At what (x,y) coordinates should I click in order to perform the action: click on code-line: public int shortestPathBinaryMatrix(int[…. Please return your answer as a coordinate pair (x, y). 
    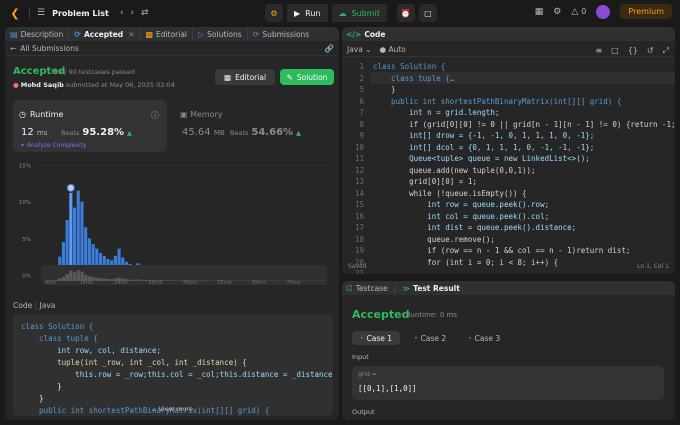
    Looking at the image, I should click on (497, 101).